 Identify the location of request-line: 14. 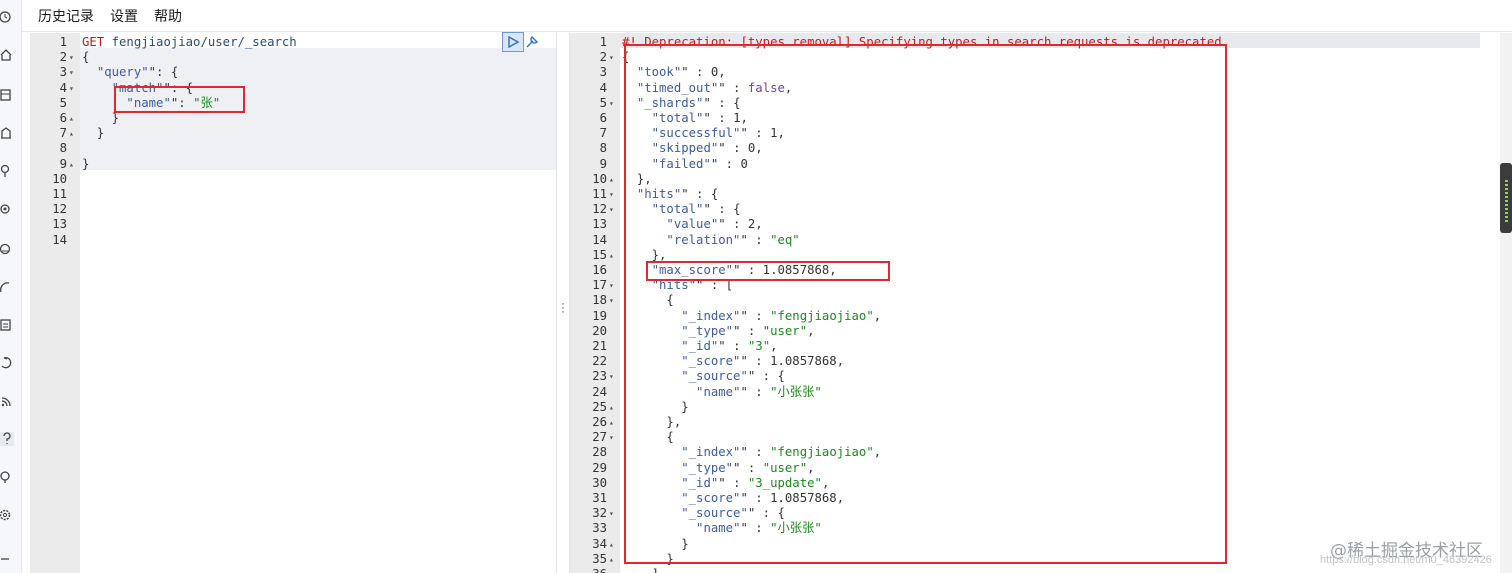
(293, 240).